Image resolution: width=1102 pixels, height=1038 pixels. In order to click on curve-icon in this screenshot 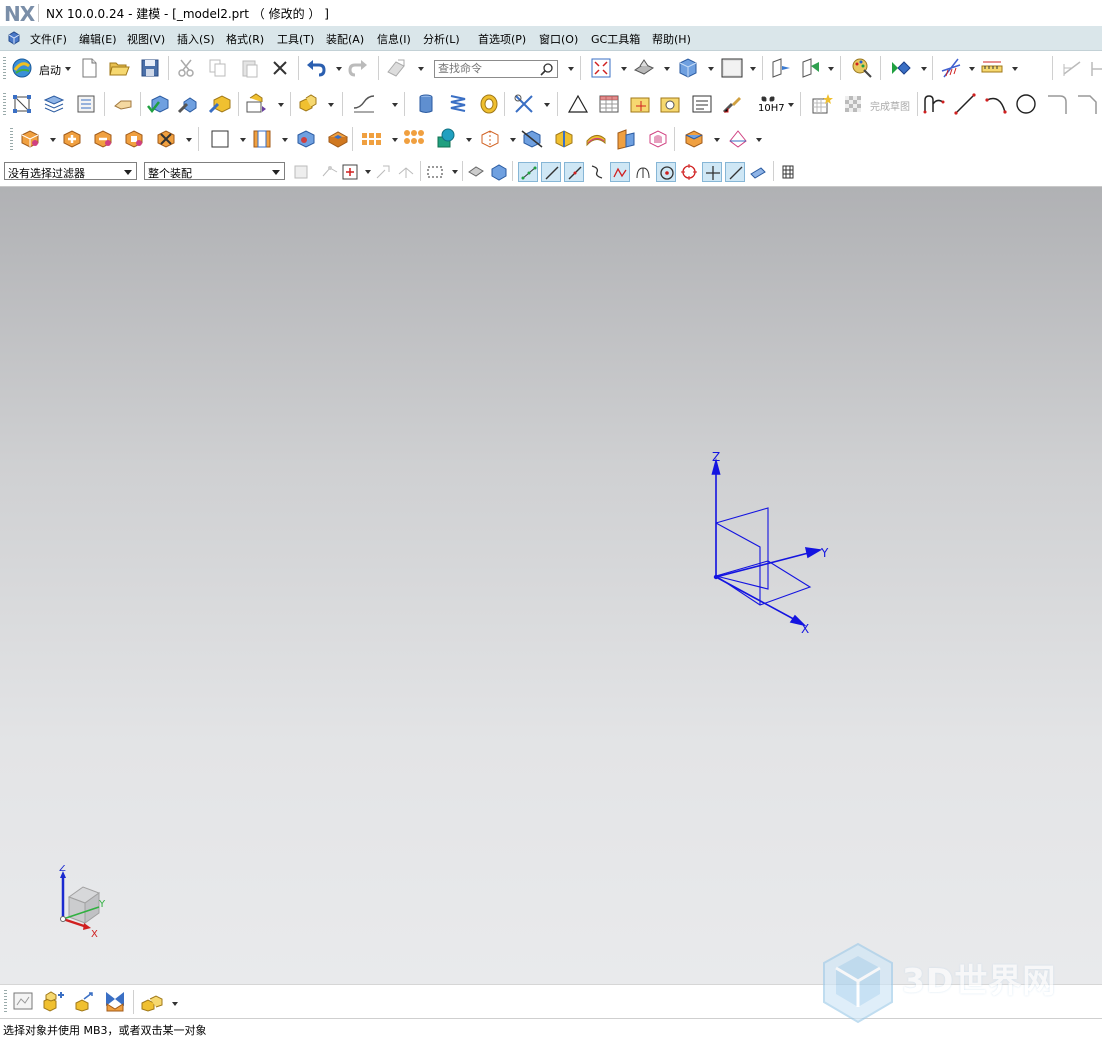, I will do `click(364, 104)`.